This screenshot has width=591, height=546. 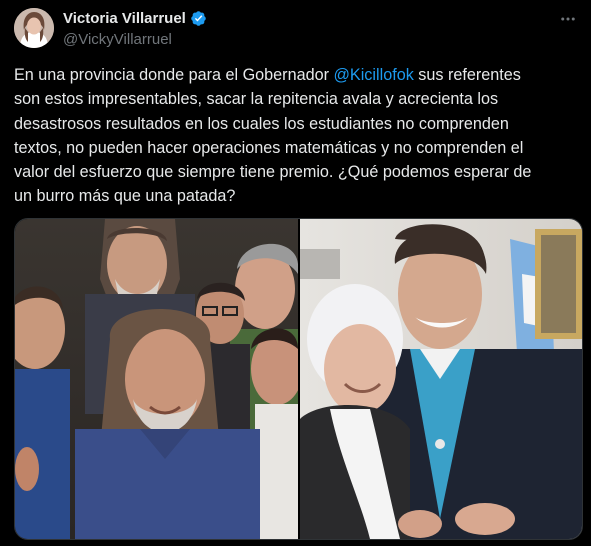 What do you see at coordinates (373, 75) in the screenshot?
I see `mention-link: @Kicillofok` at bounding box center [373, 75].